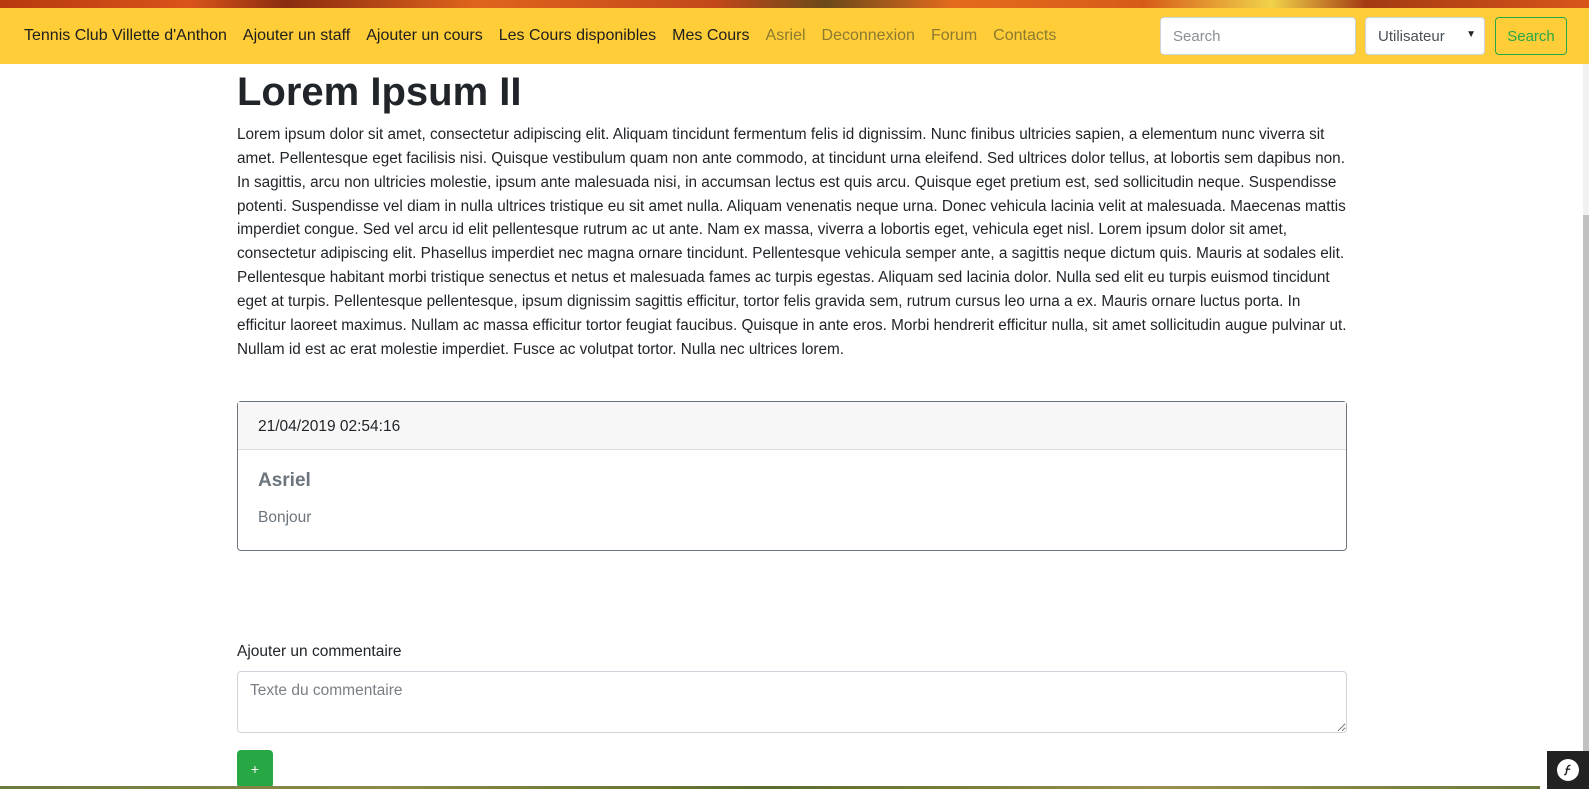  I want to click on search-button: Search, so click(1531, 36).